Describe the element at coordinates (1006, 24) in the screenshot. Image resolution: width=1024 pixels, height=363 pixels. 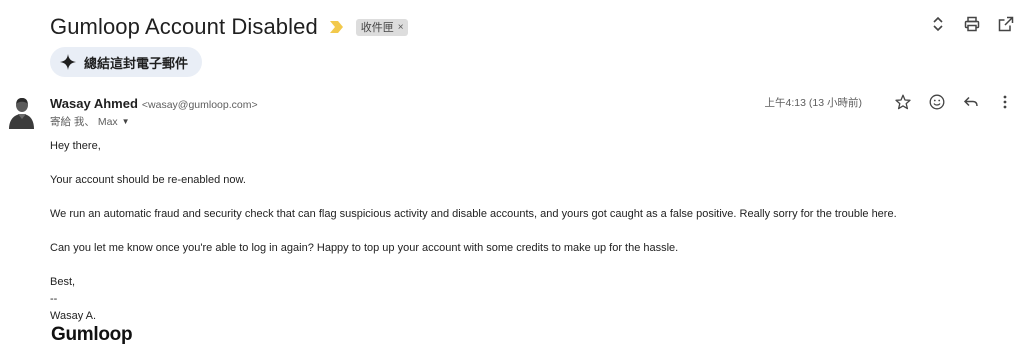
I see `open-in-new-window-icon` at that location.